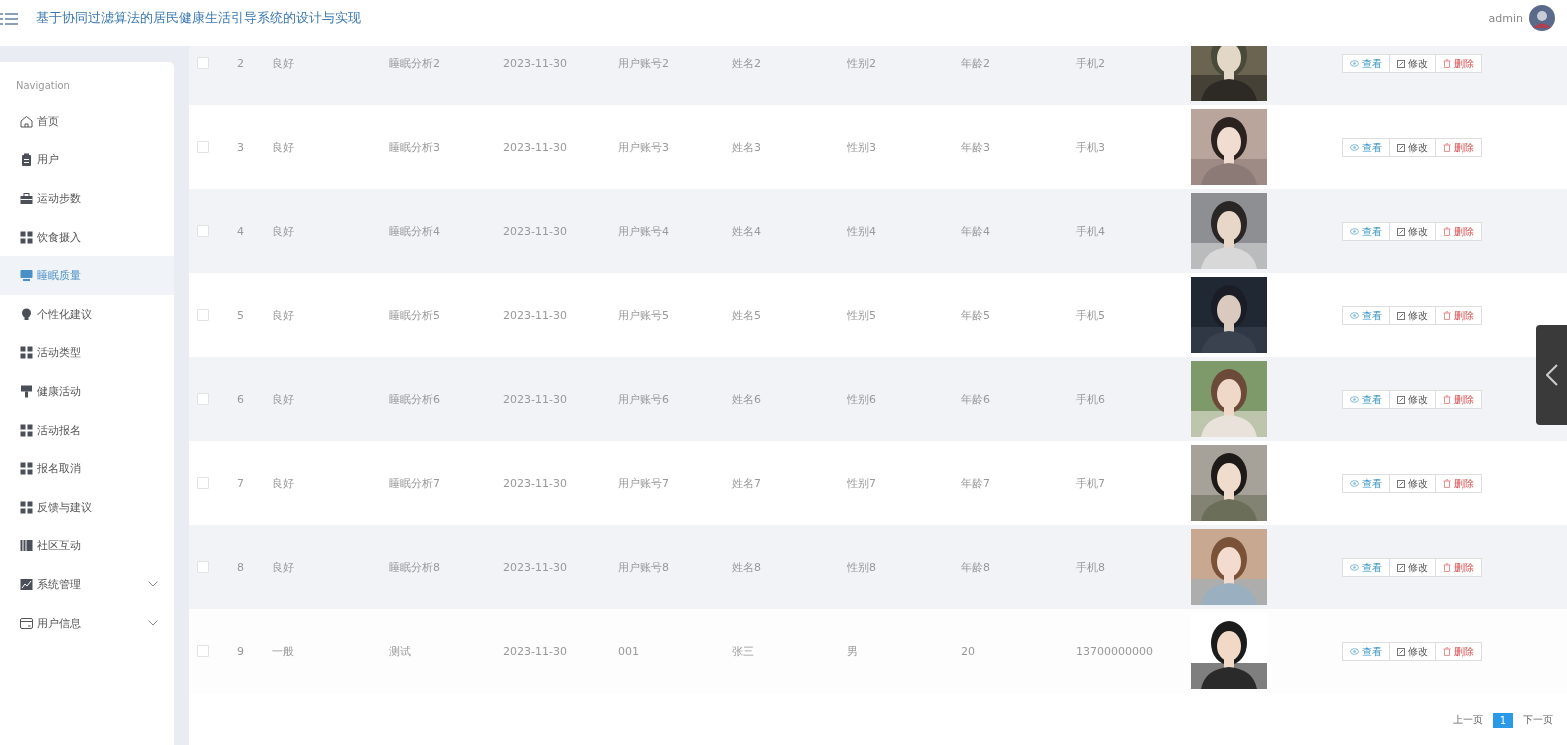 The width and height of the screenshot is (1567, 745). Describe the element at coordinates (414, 147) in the screenshot. I see `table-cell: 睡眠分析3` at that location.